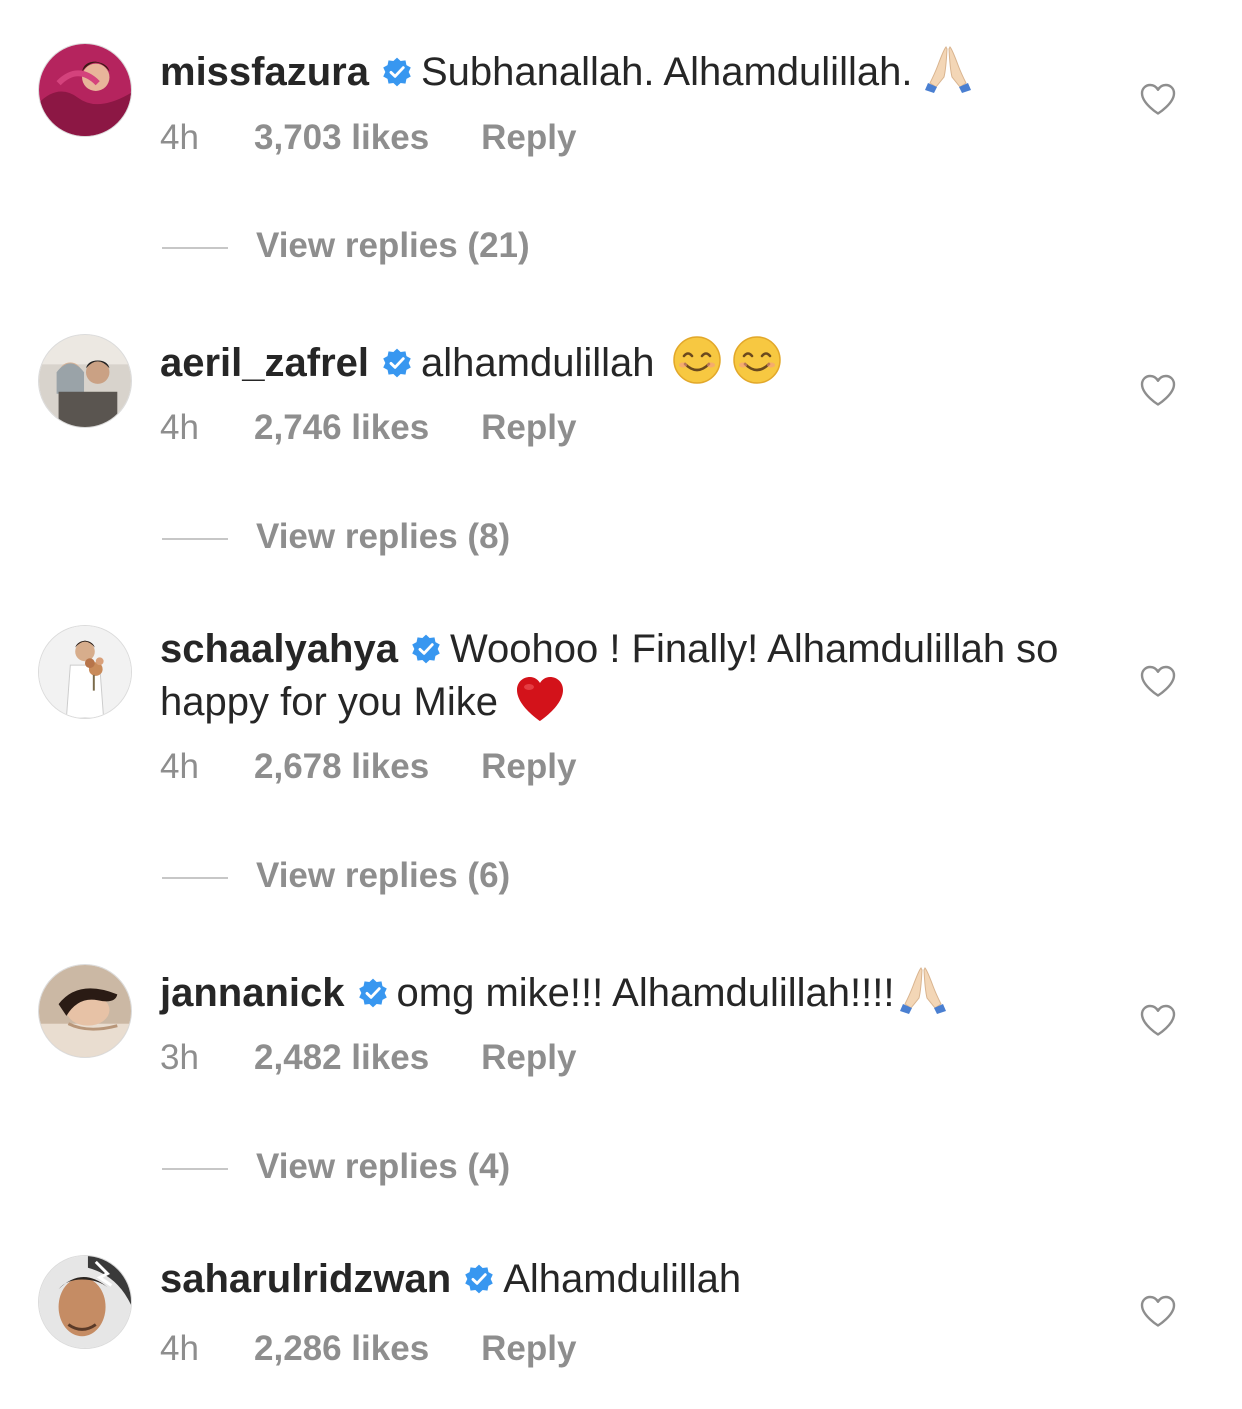  What do you see at coordinates (305, 1279) in the screenshot?
I see `username: saharulridzwan` at bounding box center [305, 1279].